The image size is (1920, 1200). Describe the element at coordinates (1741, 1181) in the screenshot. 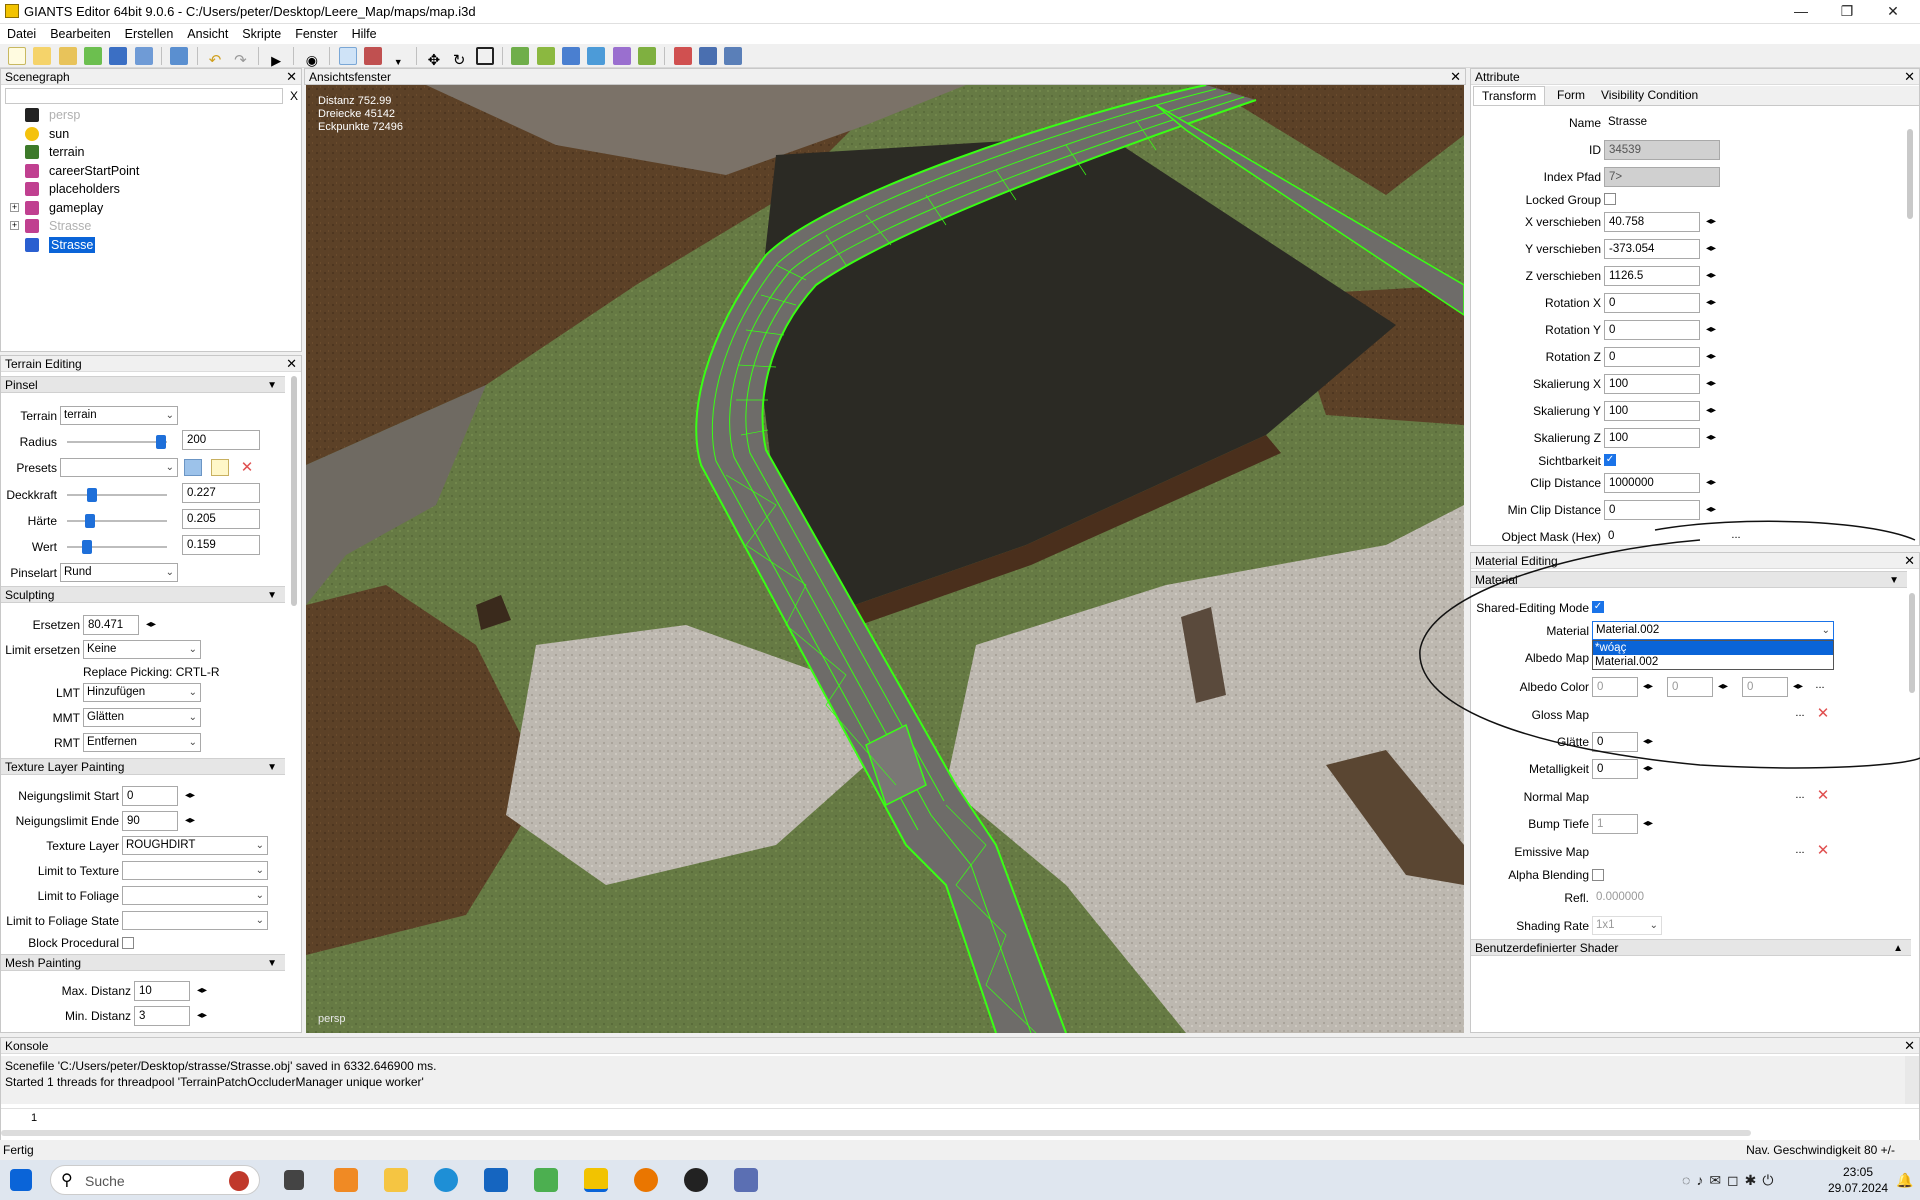

I see `system-tray-icons: ◌♪✉◻✱⏻` at that location.